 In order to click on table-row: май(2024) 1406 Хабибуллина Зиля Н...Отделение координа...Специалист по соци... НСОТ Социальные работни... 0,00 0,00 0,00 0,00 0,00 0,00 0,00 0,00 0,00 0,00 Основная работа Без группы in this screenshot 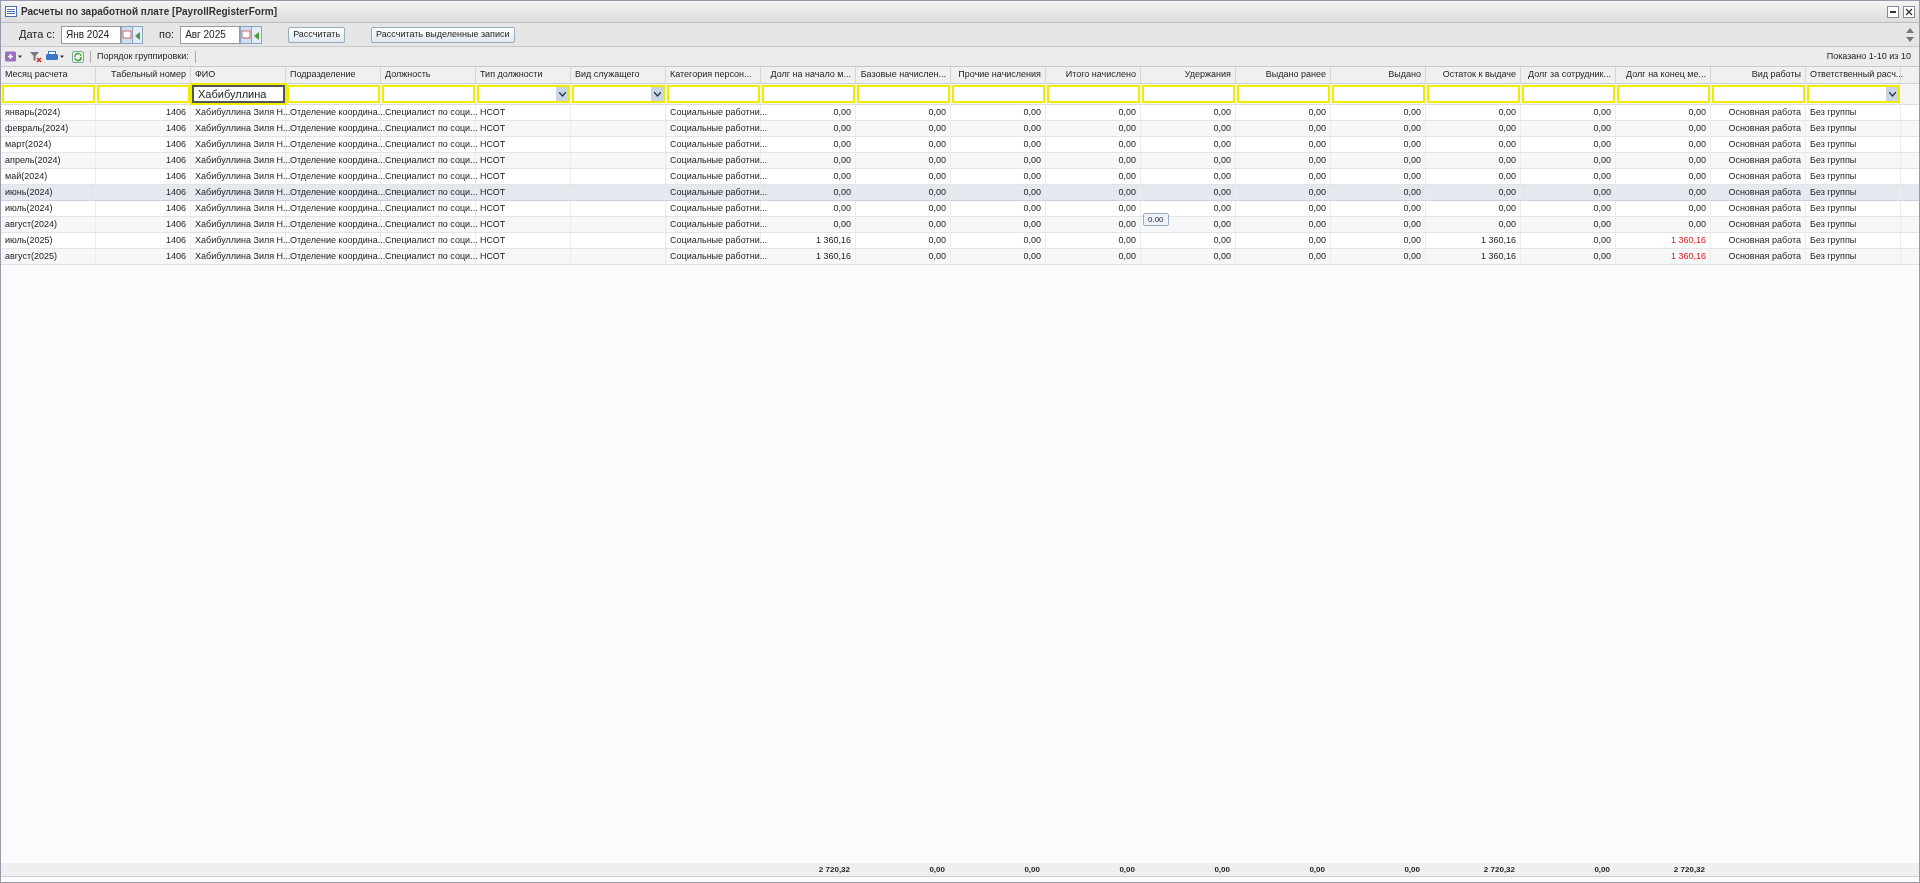, I will do `click(960, 177)`.